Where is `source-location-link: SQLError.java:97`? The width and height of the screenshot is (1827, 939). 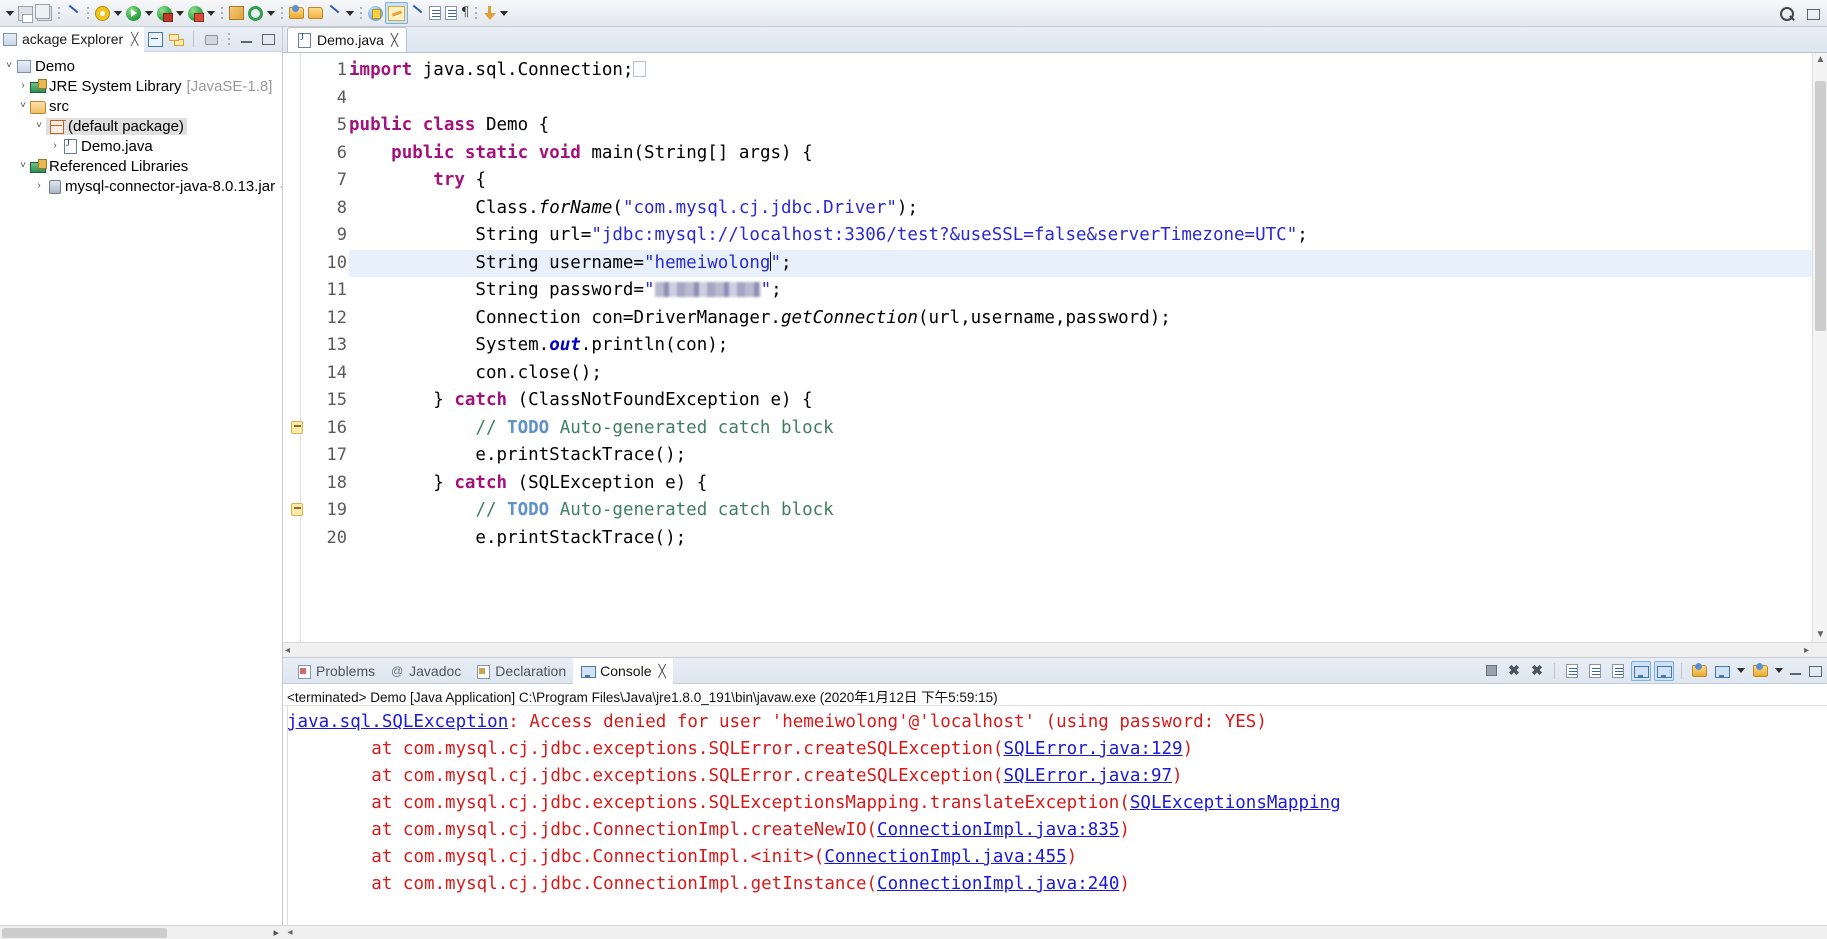 source-location-link: SQLError.java:97 is located at coordinates (1087, 776).